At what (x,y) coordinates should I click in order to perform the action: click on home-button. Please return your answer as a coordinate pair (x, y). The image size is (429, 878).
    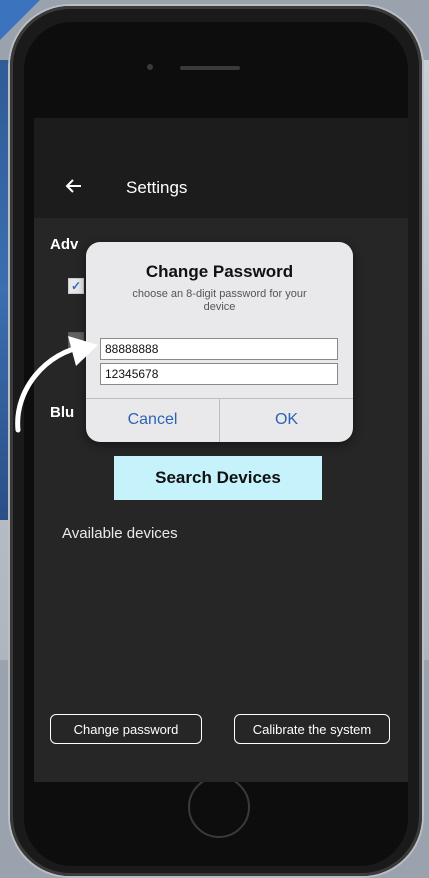
    Looking at the image, I should click on (219, 807).